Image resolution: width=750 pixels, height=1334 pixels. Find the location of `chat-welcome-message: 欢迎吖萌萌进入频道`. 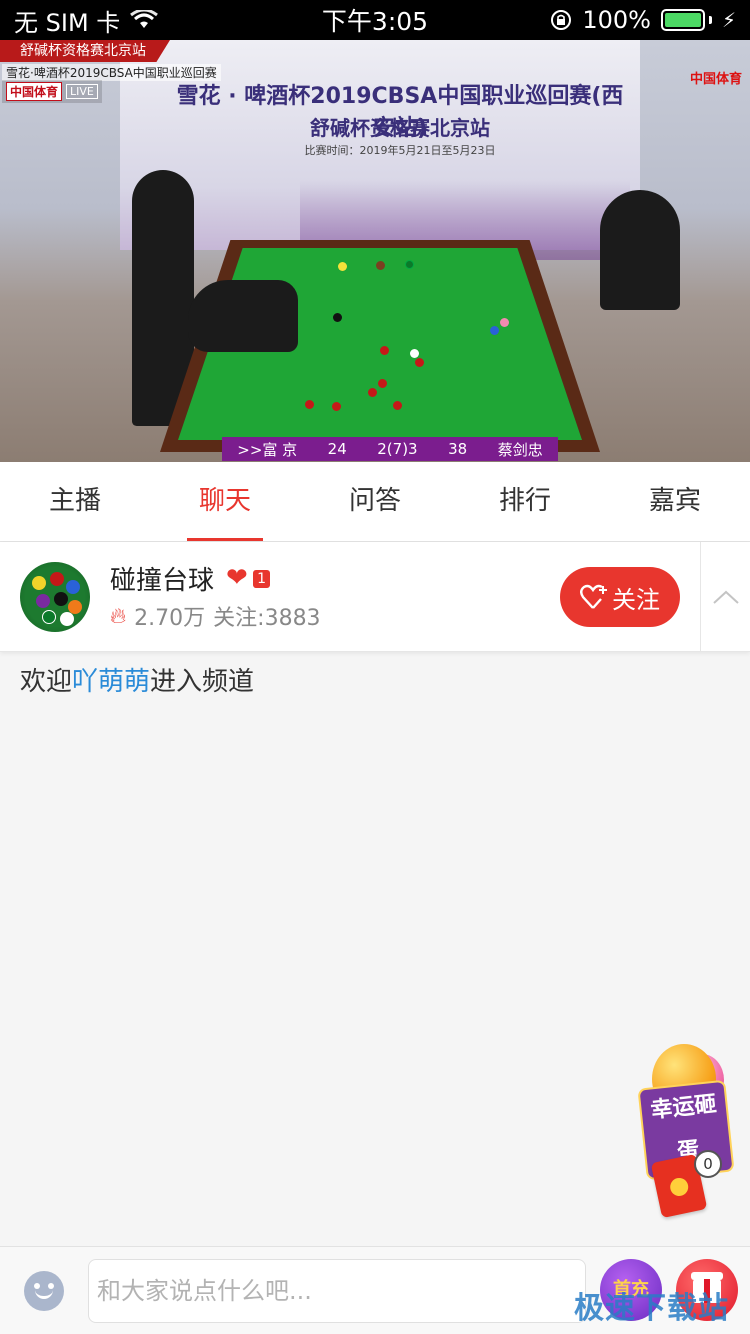

chat-welcome-message: 欢迎吖萌萌进入频道 is located at coordinates (137, 679).